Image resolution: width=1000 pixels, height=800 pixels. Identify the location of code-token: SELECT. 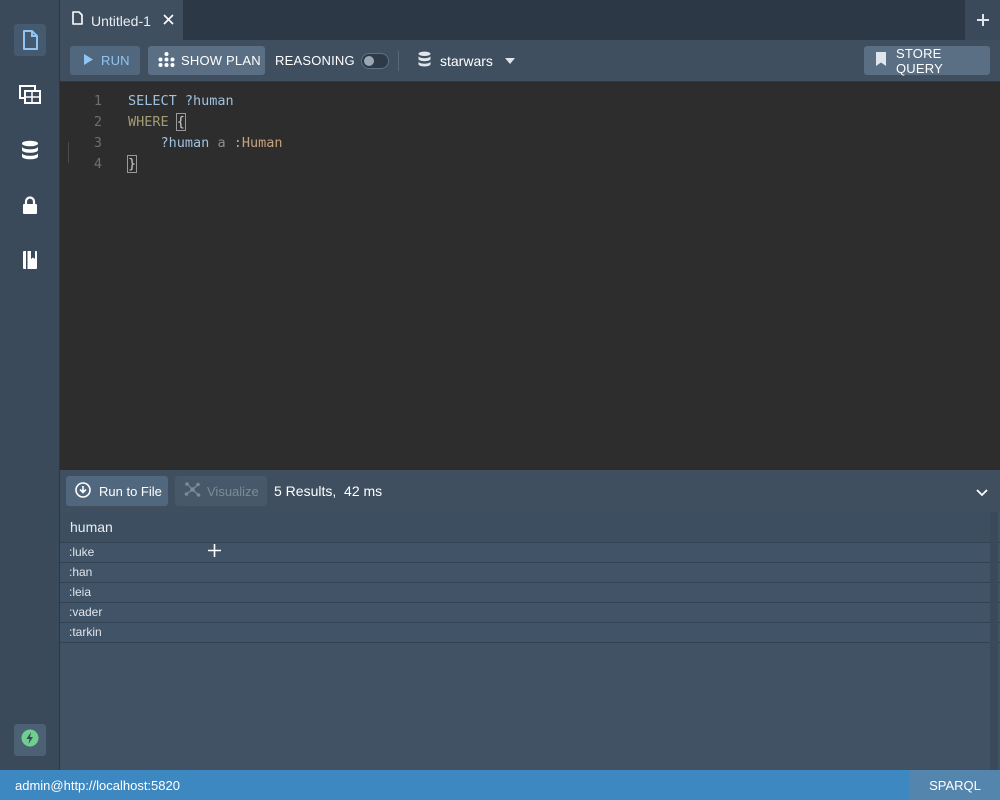
(152, 101).